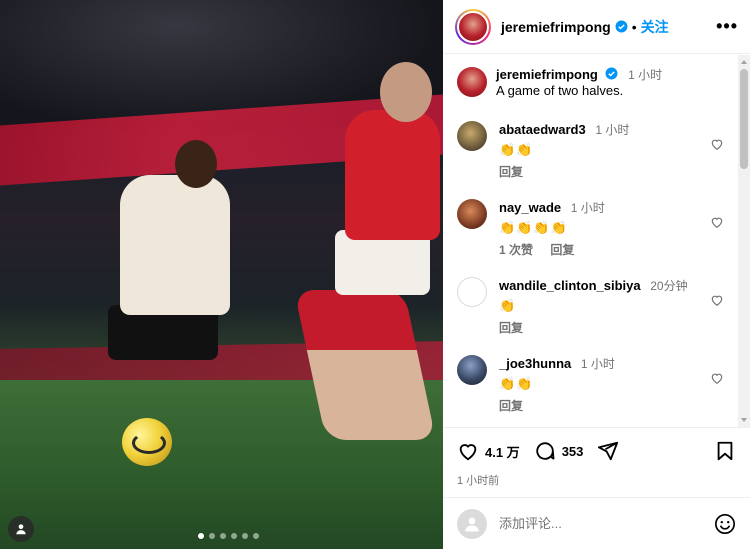  What do you see at coordinates (478, 481) in the screenshot?
I see `post-time: 1 小时前` at bounding box center [478, 481].